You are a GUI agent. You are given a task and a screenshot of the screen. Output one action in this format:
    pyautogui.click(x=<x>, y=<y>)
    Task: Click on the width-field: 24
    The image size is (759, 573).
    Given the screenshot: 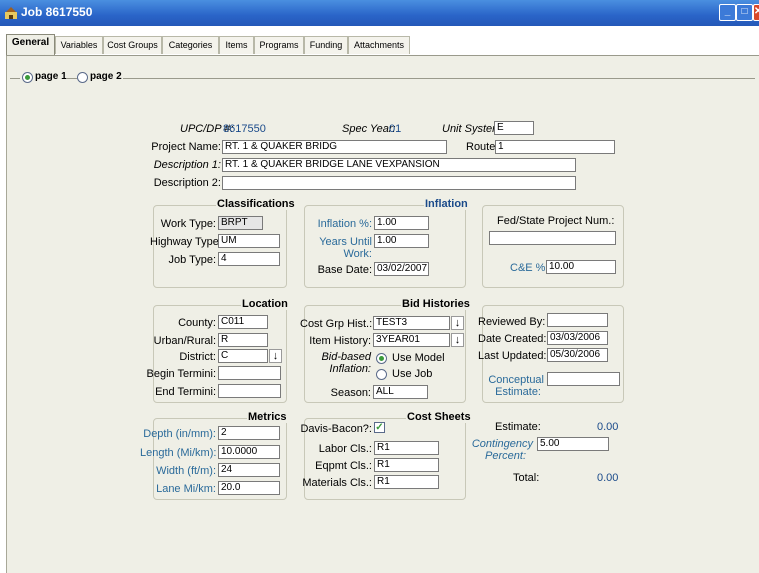 What is the action you would take?
    pyautogui.click(x=249, y=470)
    